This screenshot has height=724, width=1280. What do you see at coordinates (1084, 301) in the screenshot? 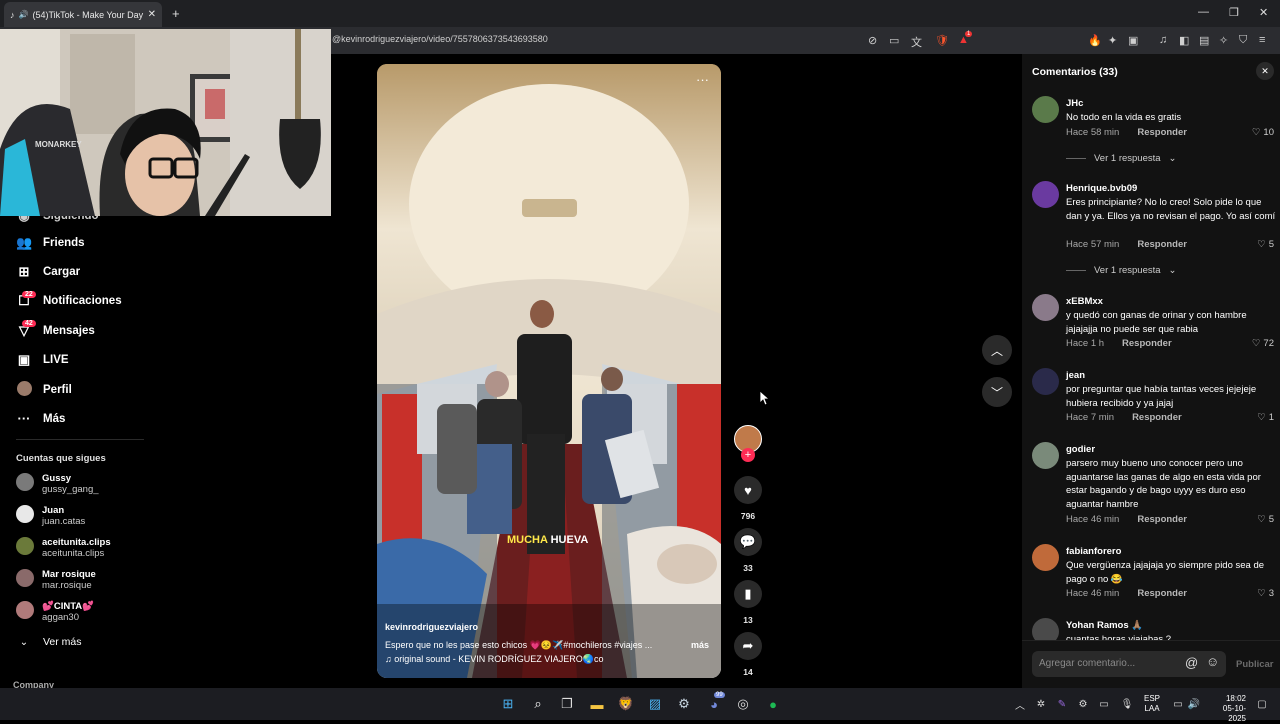
I see `comment-username: xEBMxx` at bounding box center [1084, 301].